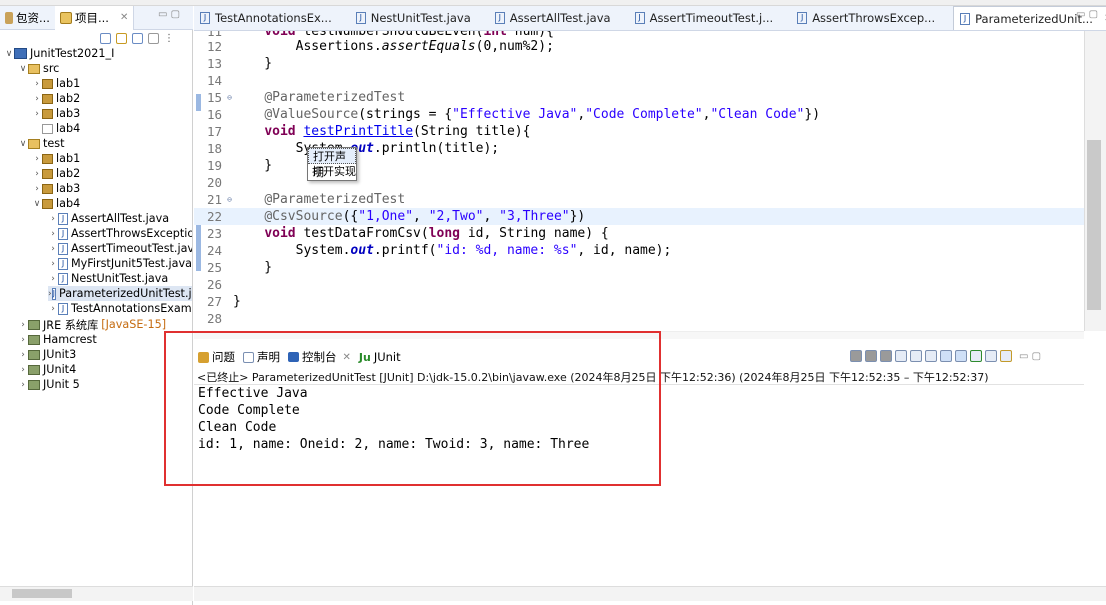  What do you see at coordinates (153, 38) in the screenshot?
I see `focus-icon` at bounding box center [153, 38].